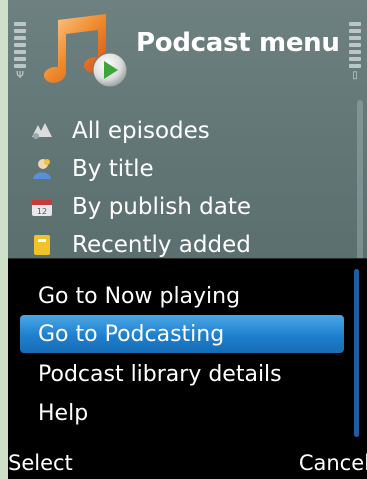  Describe the element at coordinates (20, 51) in the screenshot. I see `signal-indicator: Ψ` at that location.